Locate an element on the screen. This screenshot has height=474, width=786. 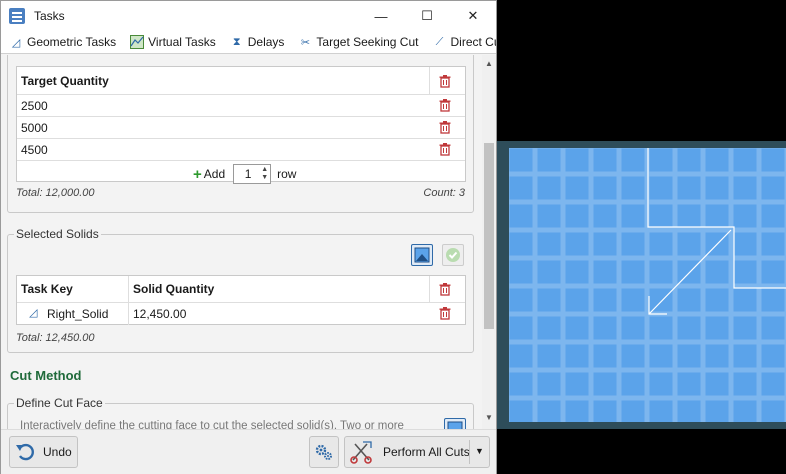
table-row: 5000 is located at coordinates (241, 128).